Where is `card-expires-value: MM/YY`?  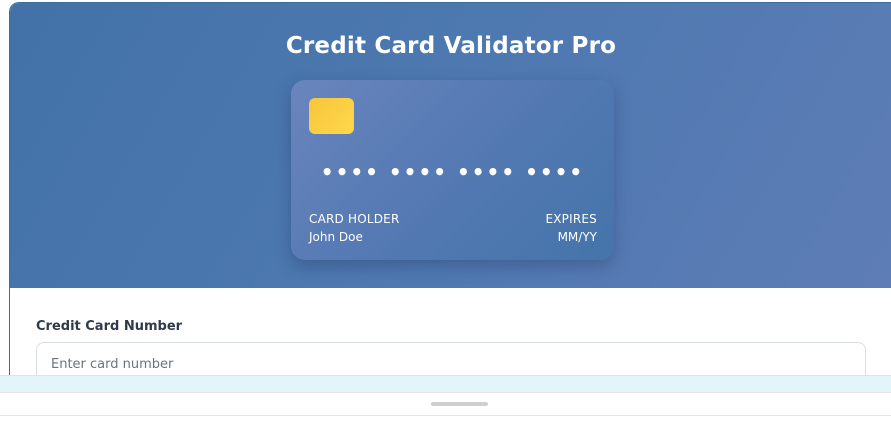 card-expires-value: MM/YY is located at coordinates (577, 237).